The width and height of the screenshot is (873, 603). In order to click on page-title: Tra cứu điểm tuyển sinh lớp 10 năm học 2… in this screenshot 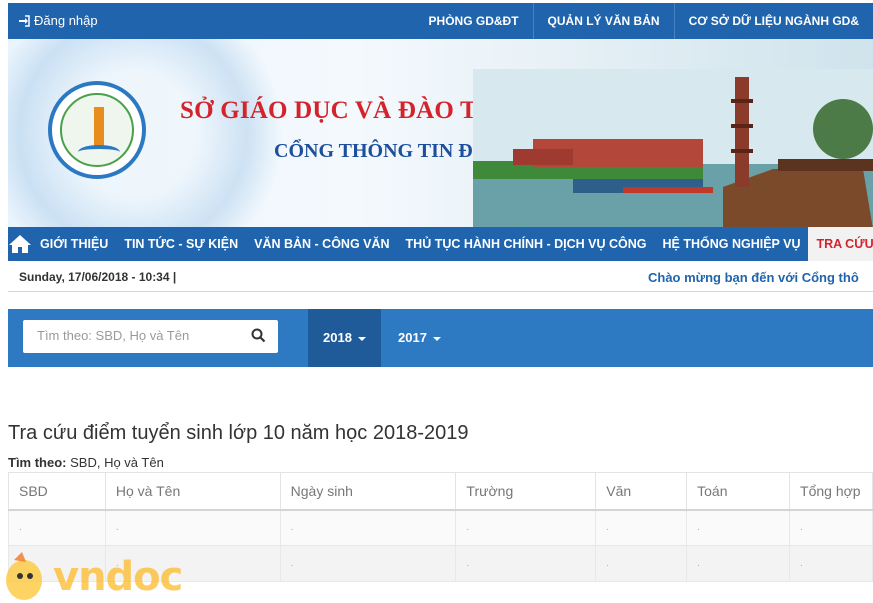, I will do `click(238, 433)`.